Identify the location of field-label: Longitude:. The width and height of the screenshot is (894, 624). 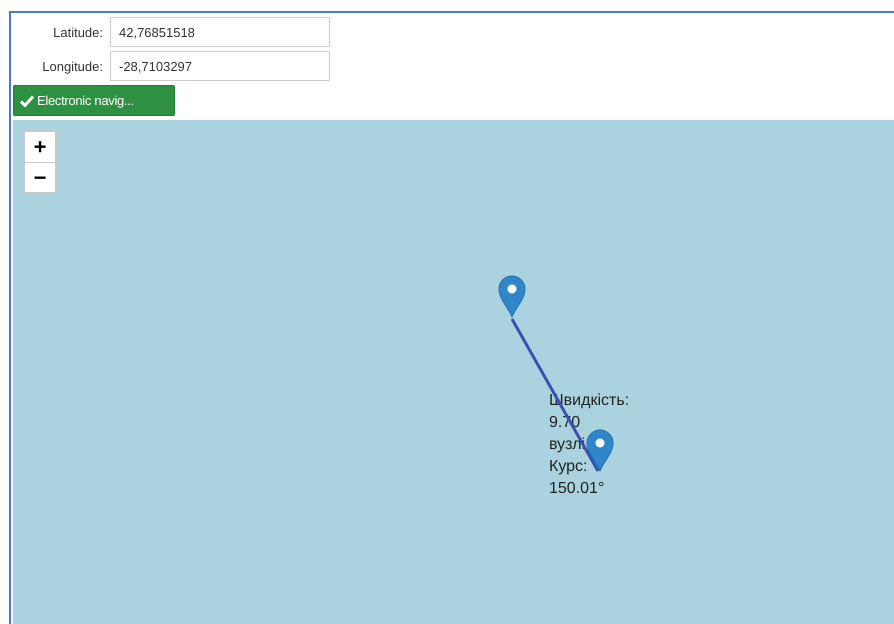
(72, 66).